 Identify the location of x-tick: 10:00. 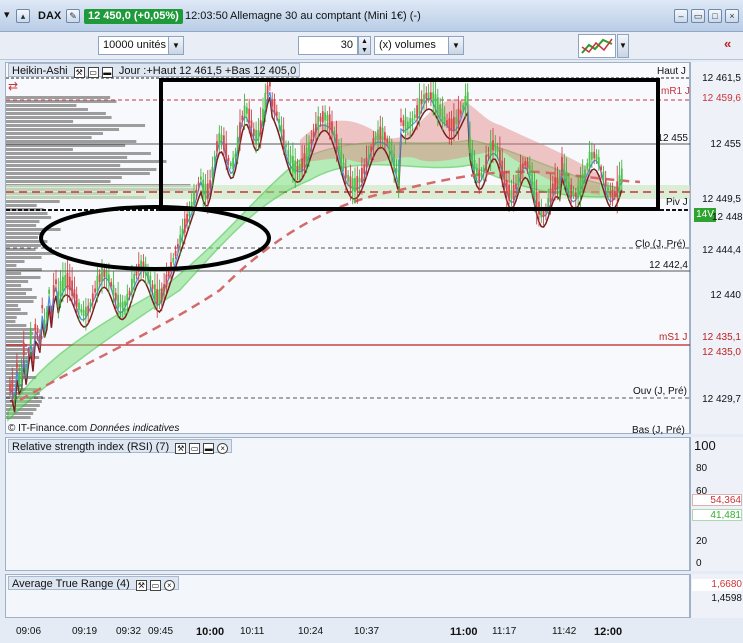
(210, 632).